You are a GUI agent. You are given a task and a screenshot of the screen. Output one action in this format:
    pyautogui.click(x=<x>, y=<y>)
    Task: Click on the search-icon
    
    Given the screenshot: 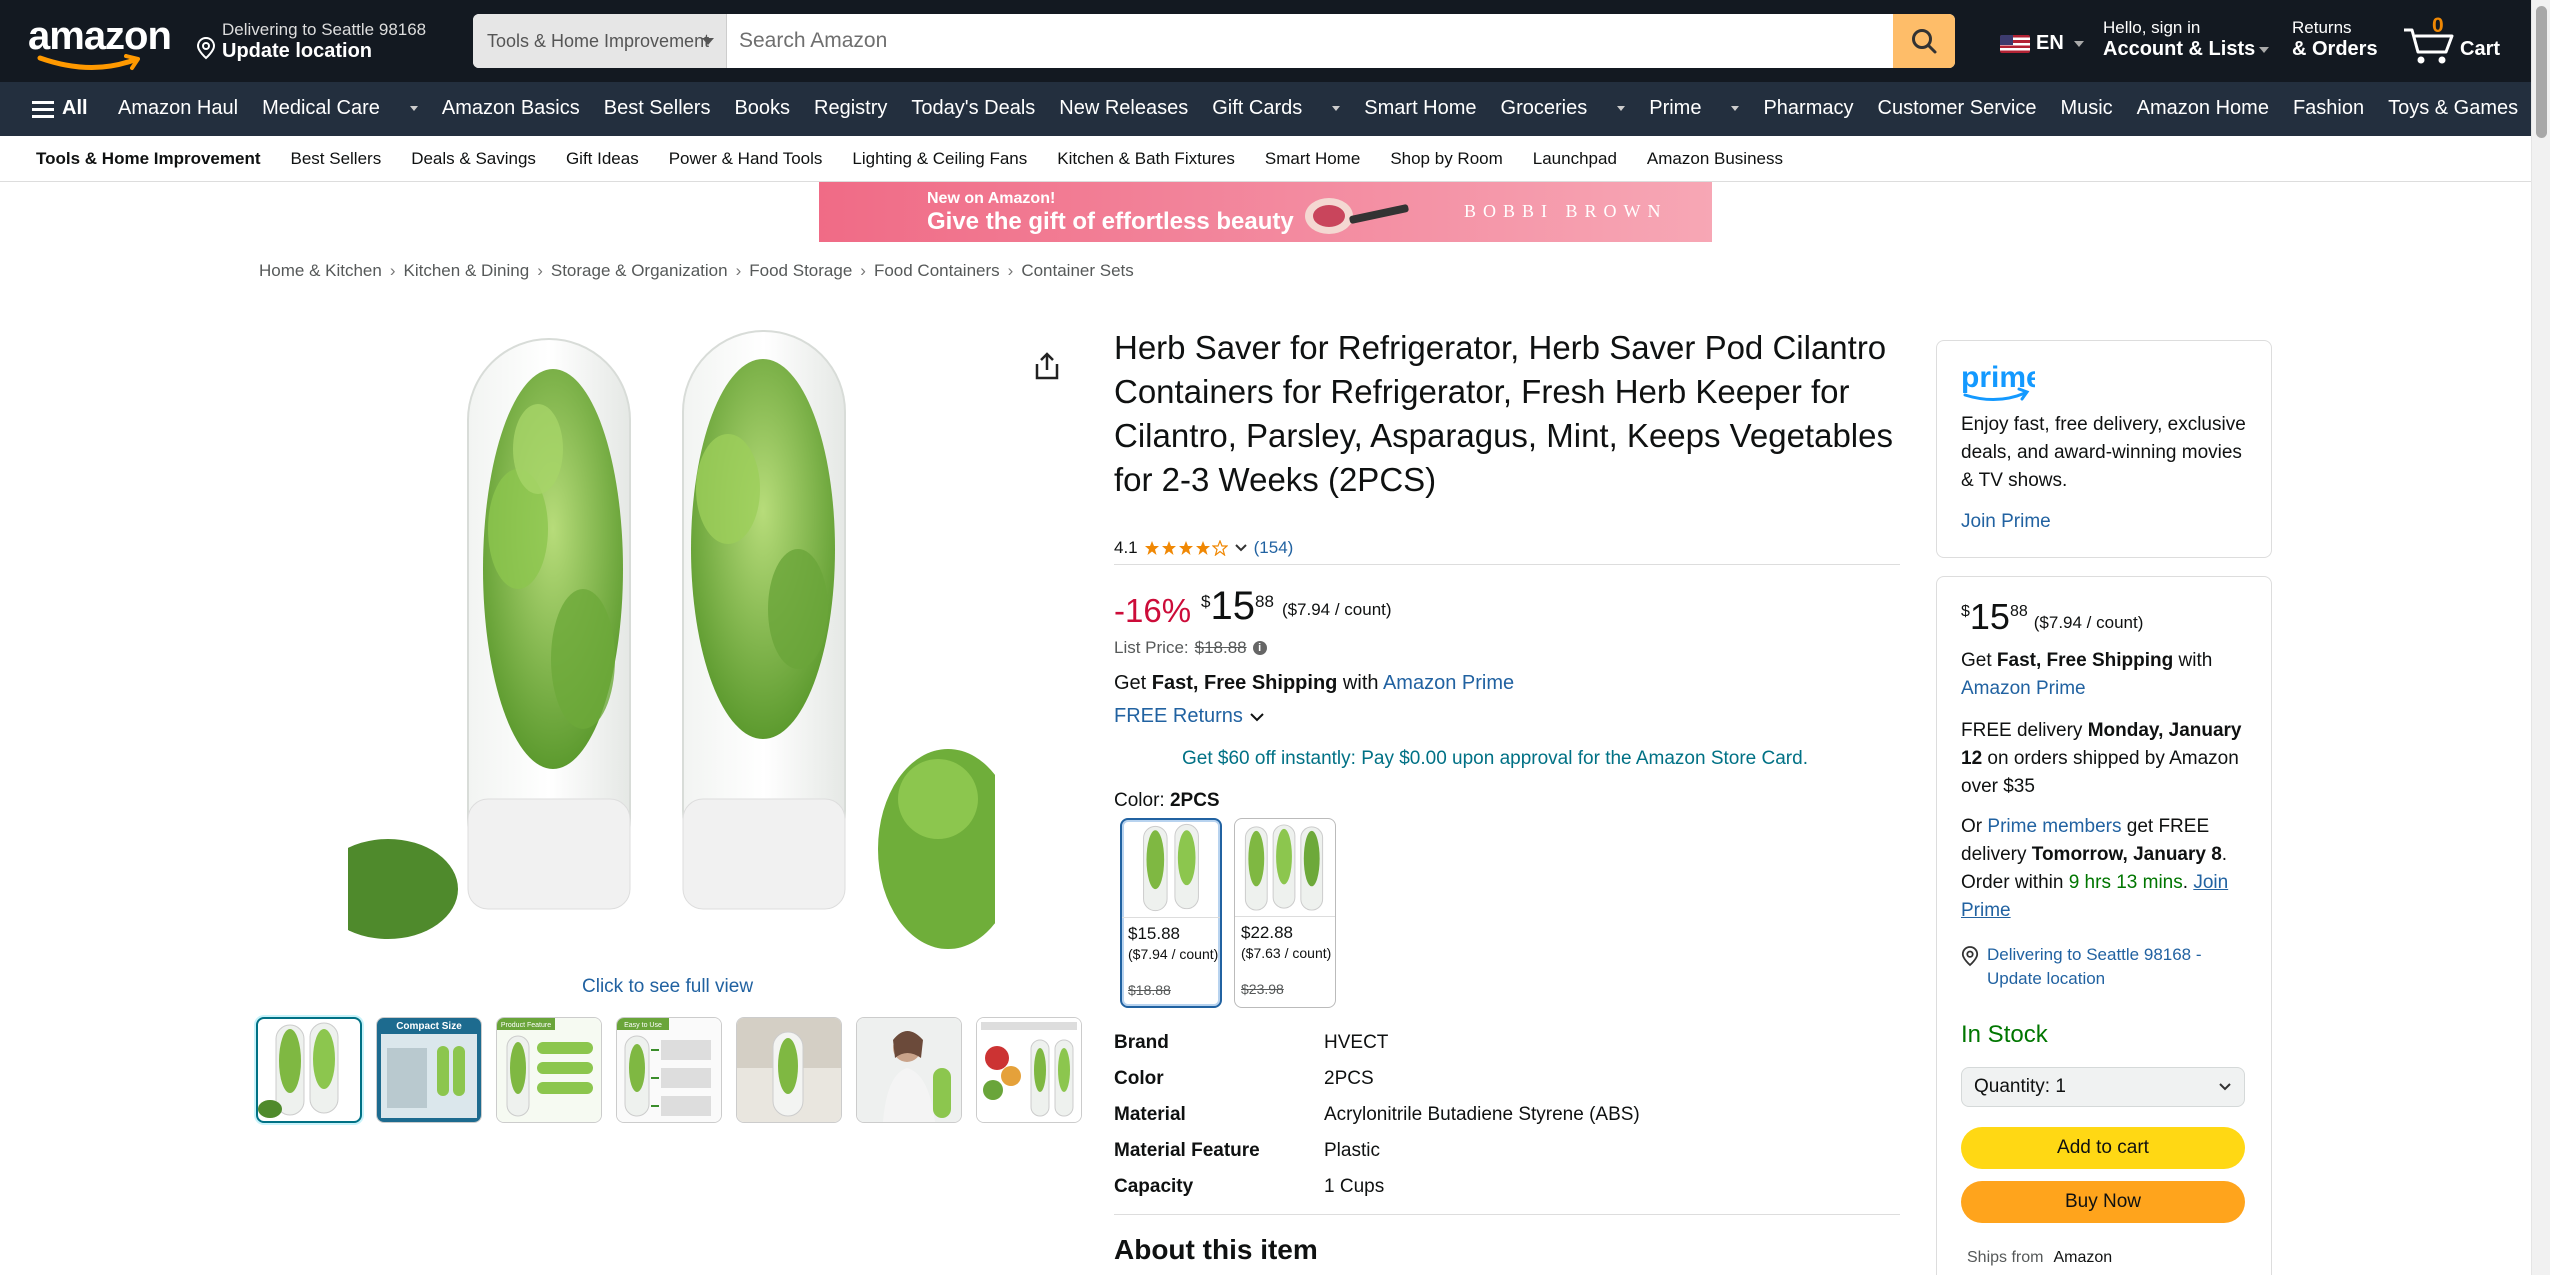 What is the action you would take?
    pyautogui.click(x=1924, y=41)
    